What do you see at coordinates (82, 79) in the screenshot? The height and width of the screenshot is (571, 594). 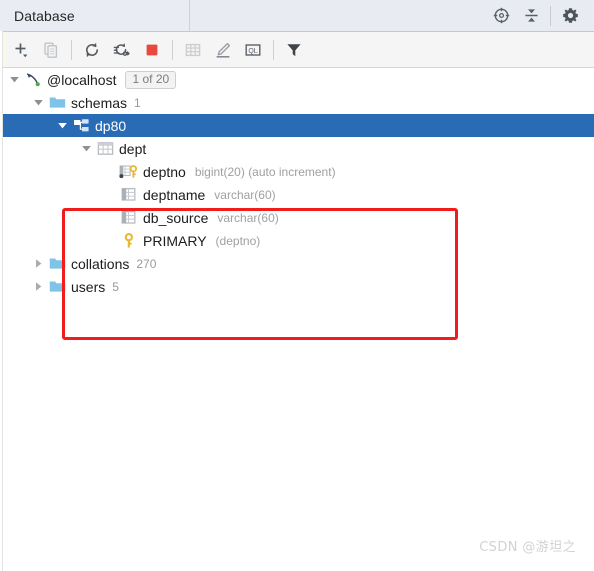 I see `tree-row-label: @localhost` at bounding box center [82, 79].